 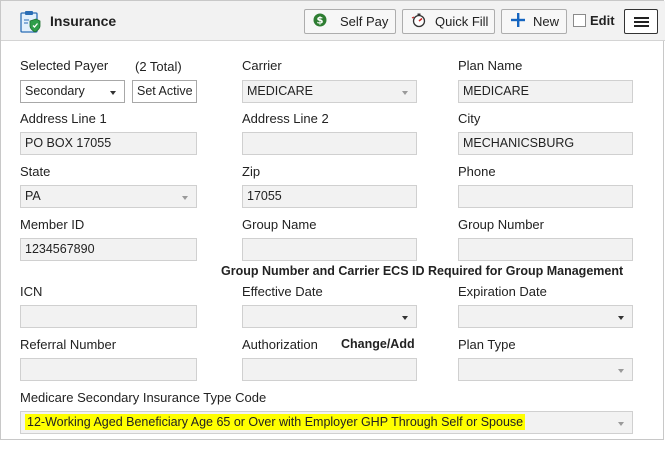 I want to click on panel-title: Insurance, so click(x=83, y=21).